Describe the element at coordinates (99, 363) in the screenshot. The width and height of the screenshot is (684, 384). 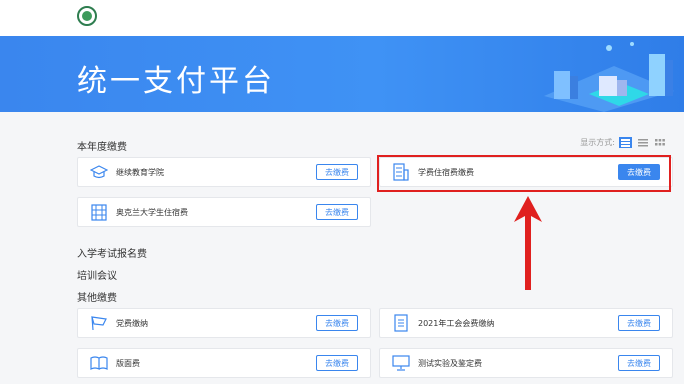
I see `book-icon` at that location.